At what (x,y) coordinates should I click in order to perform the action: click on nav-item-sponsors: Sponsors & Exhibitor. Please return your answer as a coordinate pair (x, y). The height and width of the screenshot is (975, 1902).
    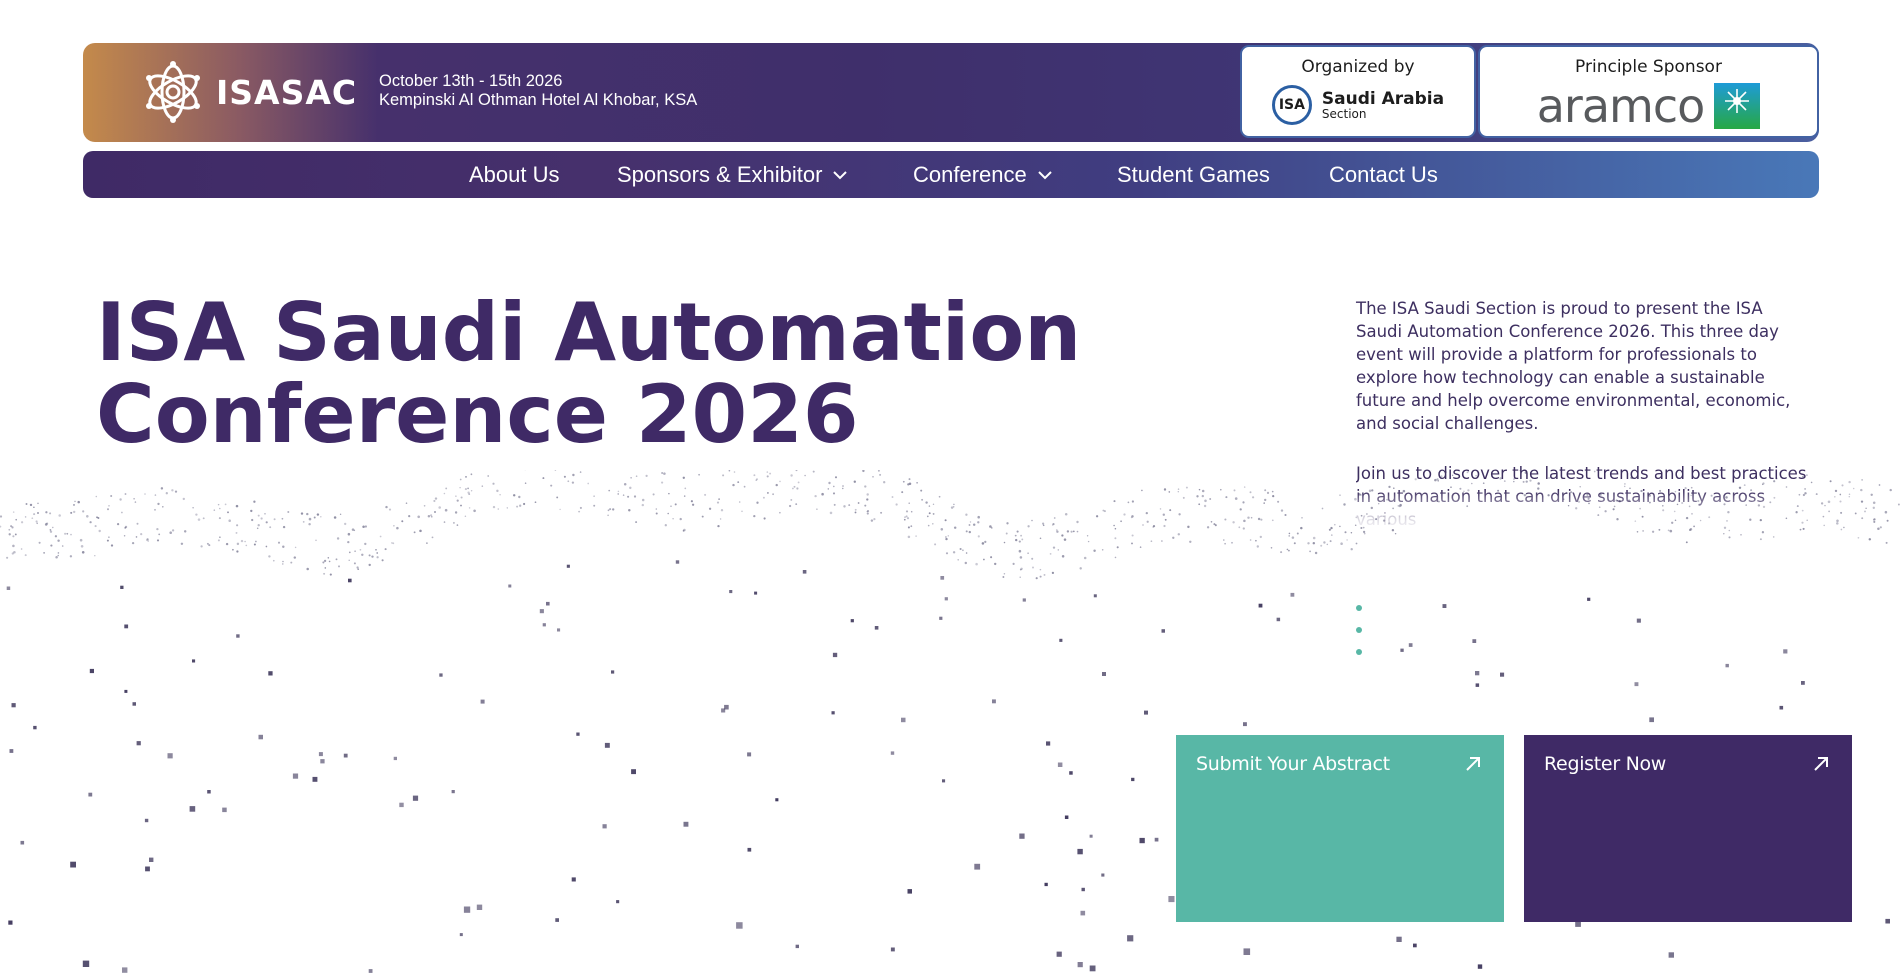
    Looking at the image, I should click on (732, 174).